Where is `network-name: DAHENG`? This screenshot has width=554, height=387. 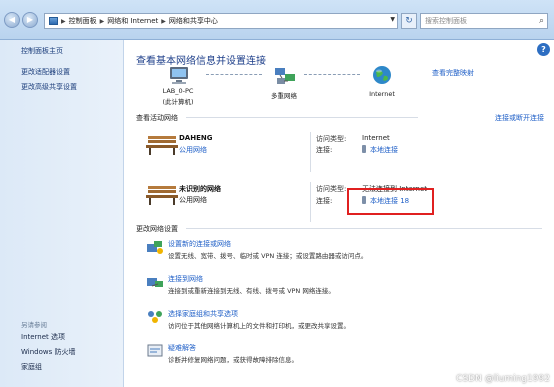 network-name: DAHENG is located at coordinates (196, 138).